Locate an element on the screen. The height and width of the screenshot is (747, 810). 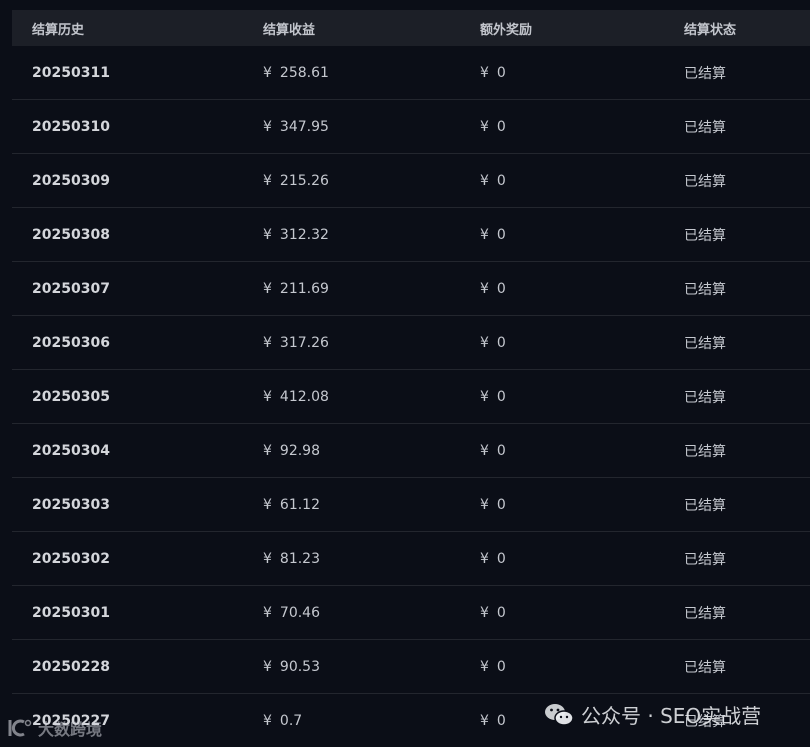
settlement-date: 20250301 is located at coordinates (71, 612).